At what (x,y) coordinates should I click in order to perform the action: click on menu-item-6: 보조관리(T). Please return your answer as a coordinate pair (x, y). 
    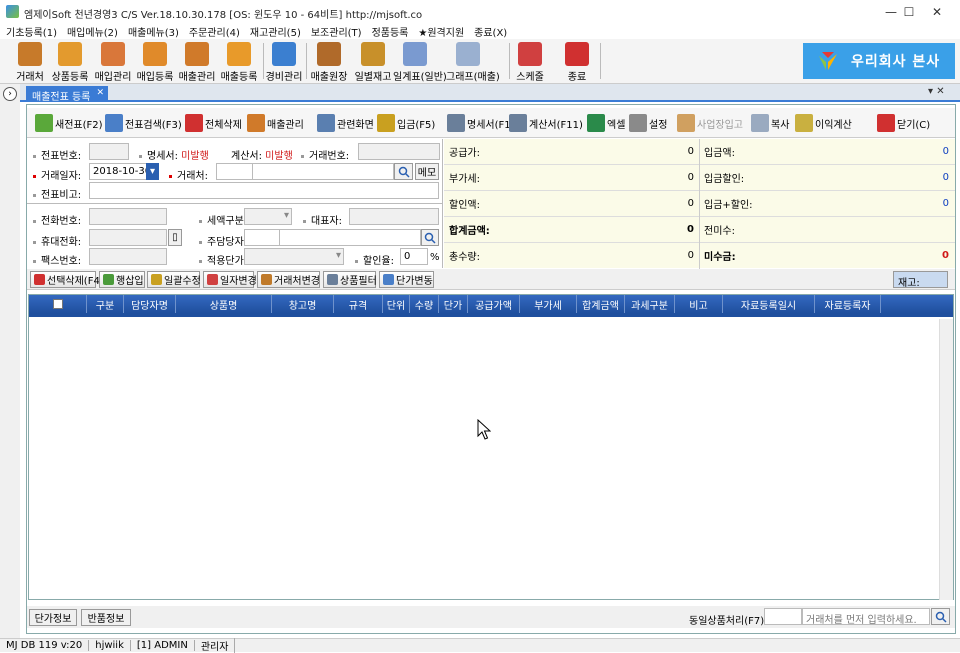
    Looking at the image, I should click on (336, 31).